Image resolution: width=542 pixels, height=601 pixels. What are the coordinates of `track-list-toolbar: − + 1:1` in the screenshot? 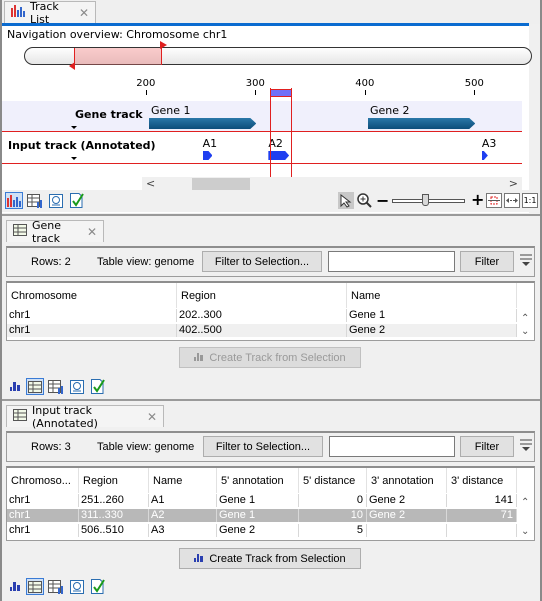 It's located at (270, 201).